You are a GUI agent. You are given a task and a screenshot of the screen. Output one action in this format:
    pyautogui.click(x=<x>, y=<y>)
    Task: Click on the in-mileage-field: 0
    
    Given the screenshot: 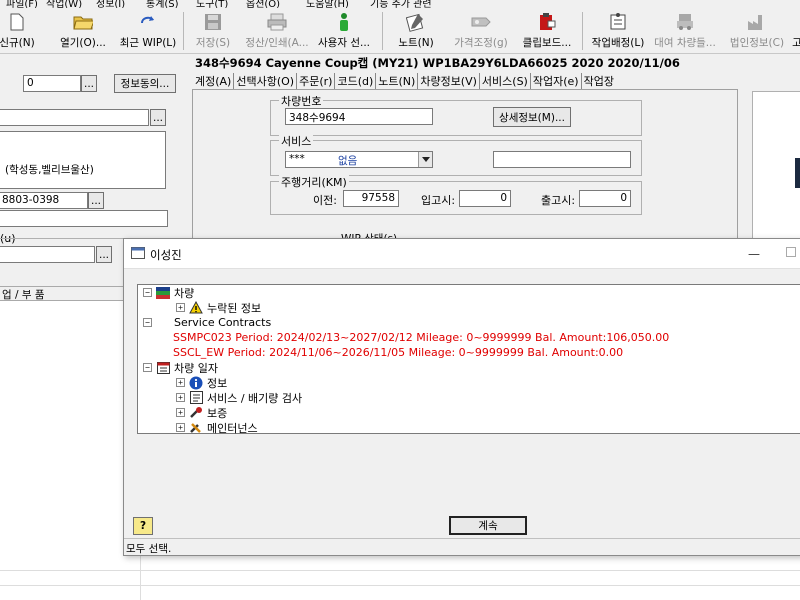 What is the action you would take?
    pyautogui.click(x=485, y=198)
    